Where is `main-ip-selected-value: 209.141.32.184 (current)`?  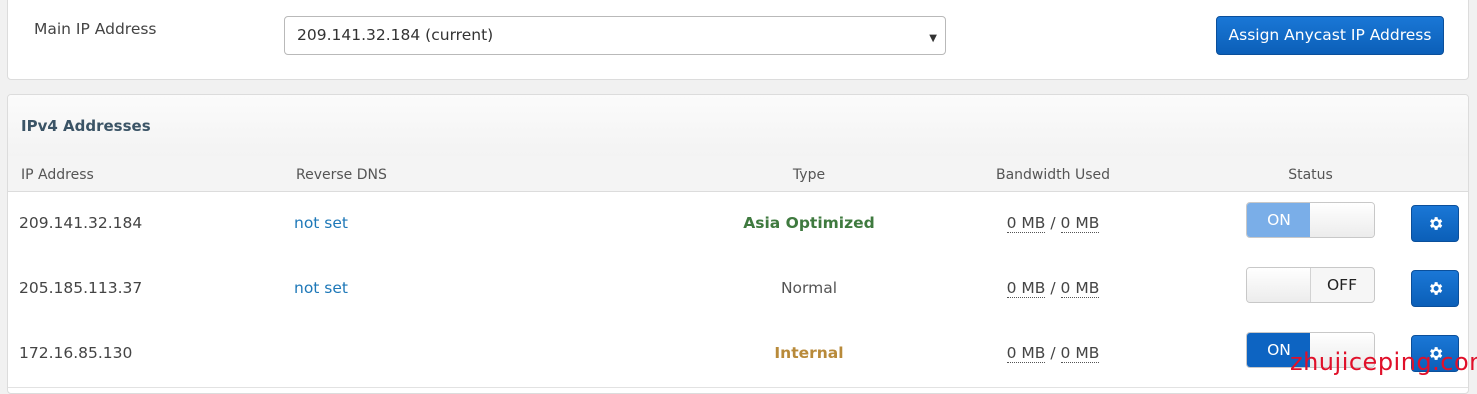 main-ip-selected-value: 209.141.32.184 (current) is located at coordinates (395, 35).